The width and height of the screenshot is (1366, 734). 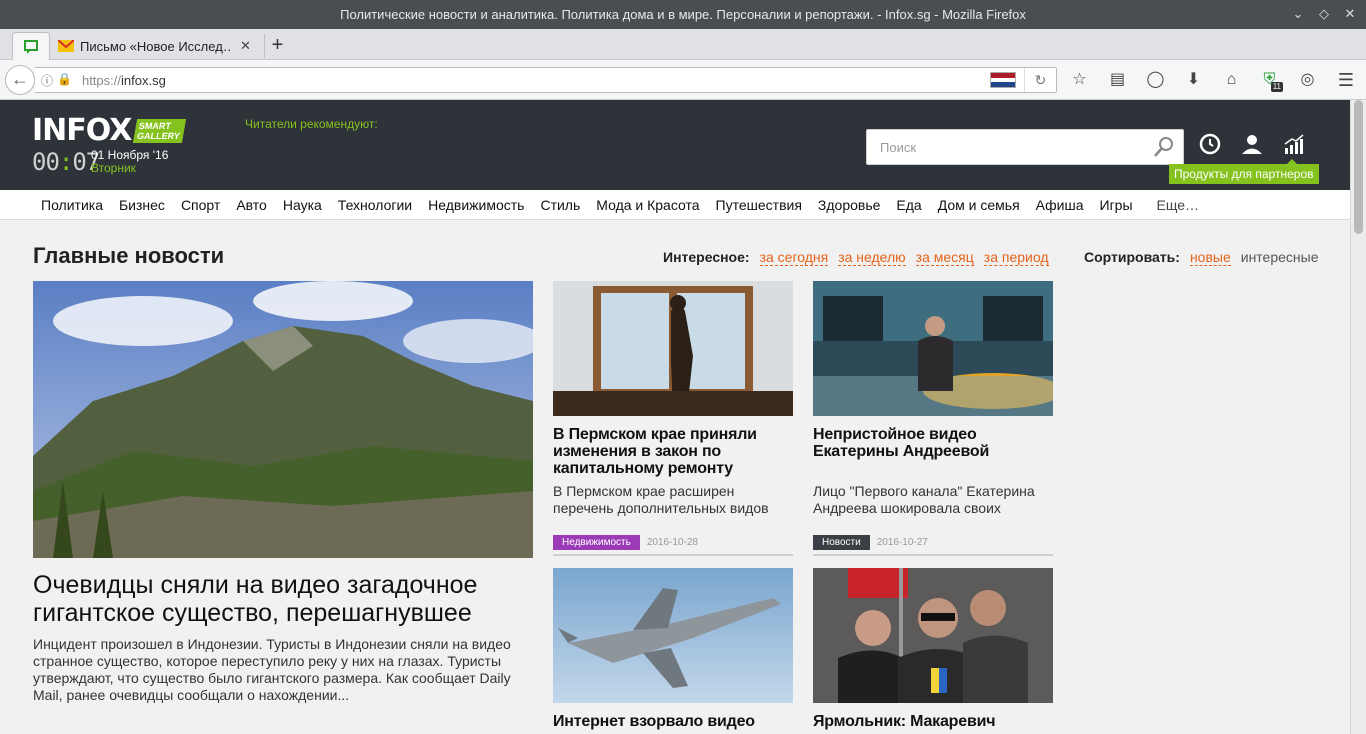 What do you see at coordinates (933, 443) in the screenshot?
I see `card-title: Непристойное видео Екатерины Андреевой` at bounding box center [933, 443].